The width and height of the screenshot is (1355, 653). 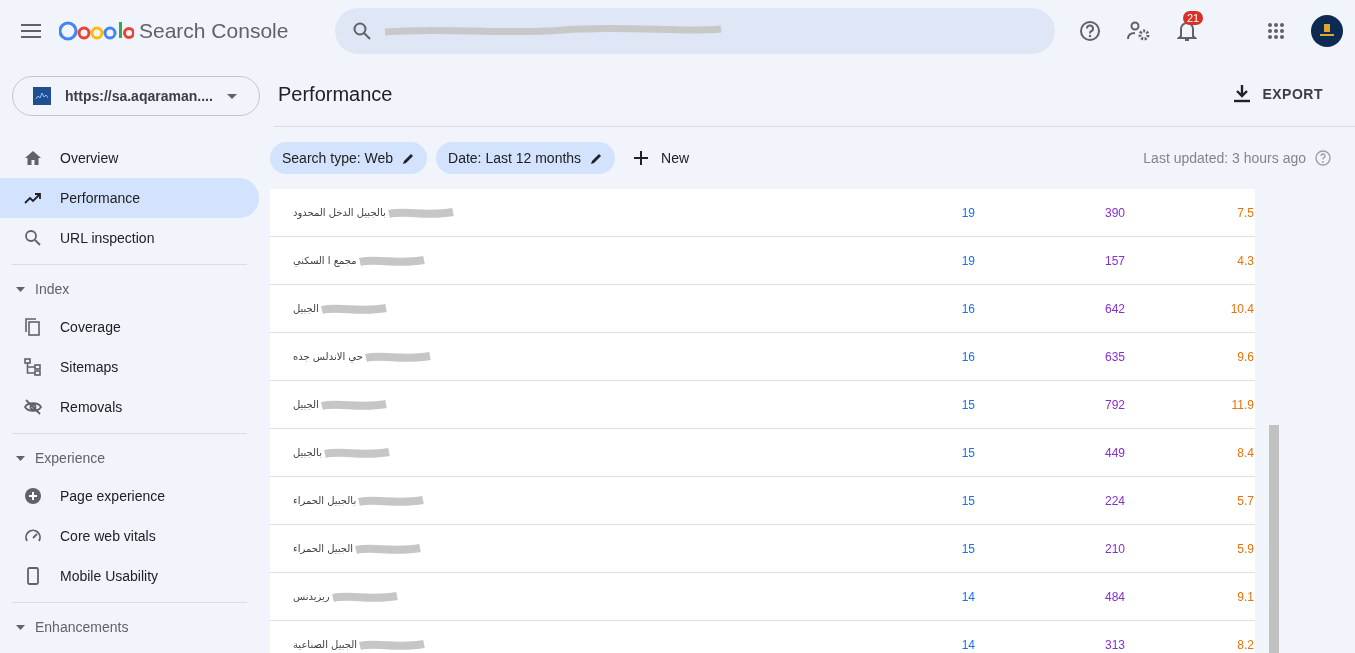 What do you see at coordinates (349, 158) in the screenshot?
I see `filter-chip: Search type: Web` at bounding box center [349, 158].